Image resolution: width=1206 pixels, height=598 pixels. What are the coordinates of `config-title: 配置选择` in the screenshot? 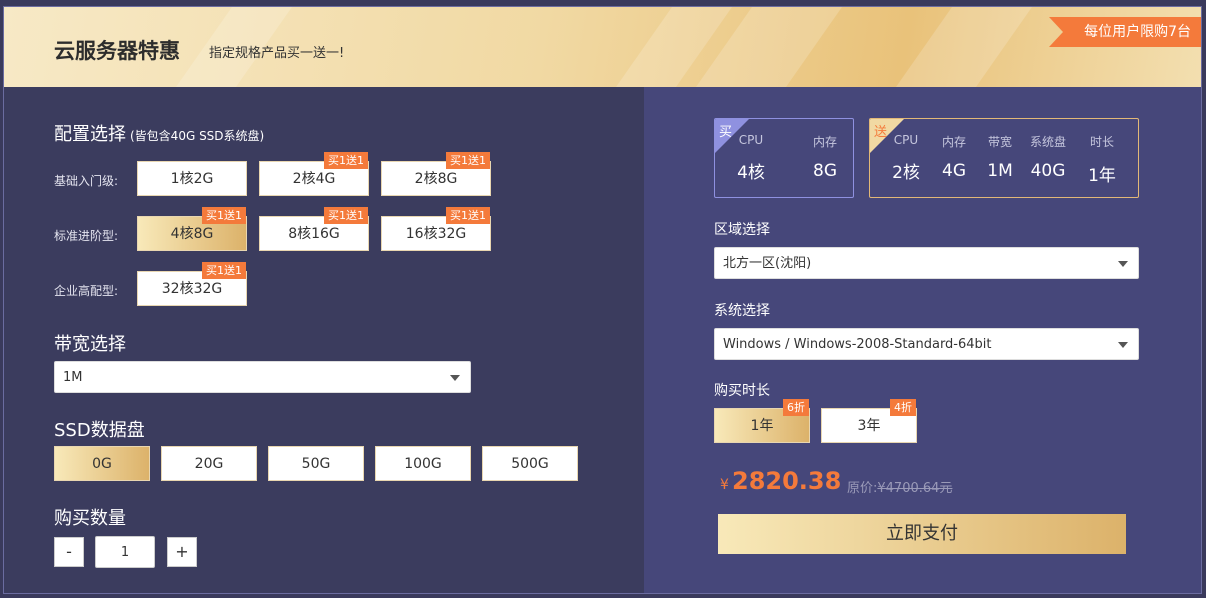 It's located at (90, 134).